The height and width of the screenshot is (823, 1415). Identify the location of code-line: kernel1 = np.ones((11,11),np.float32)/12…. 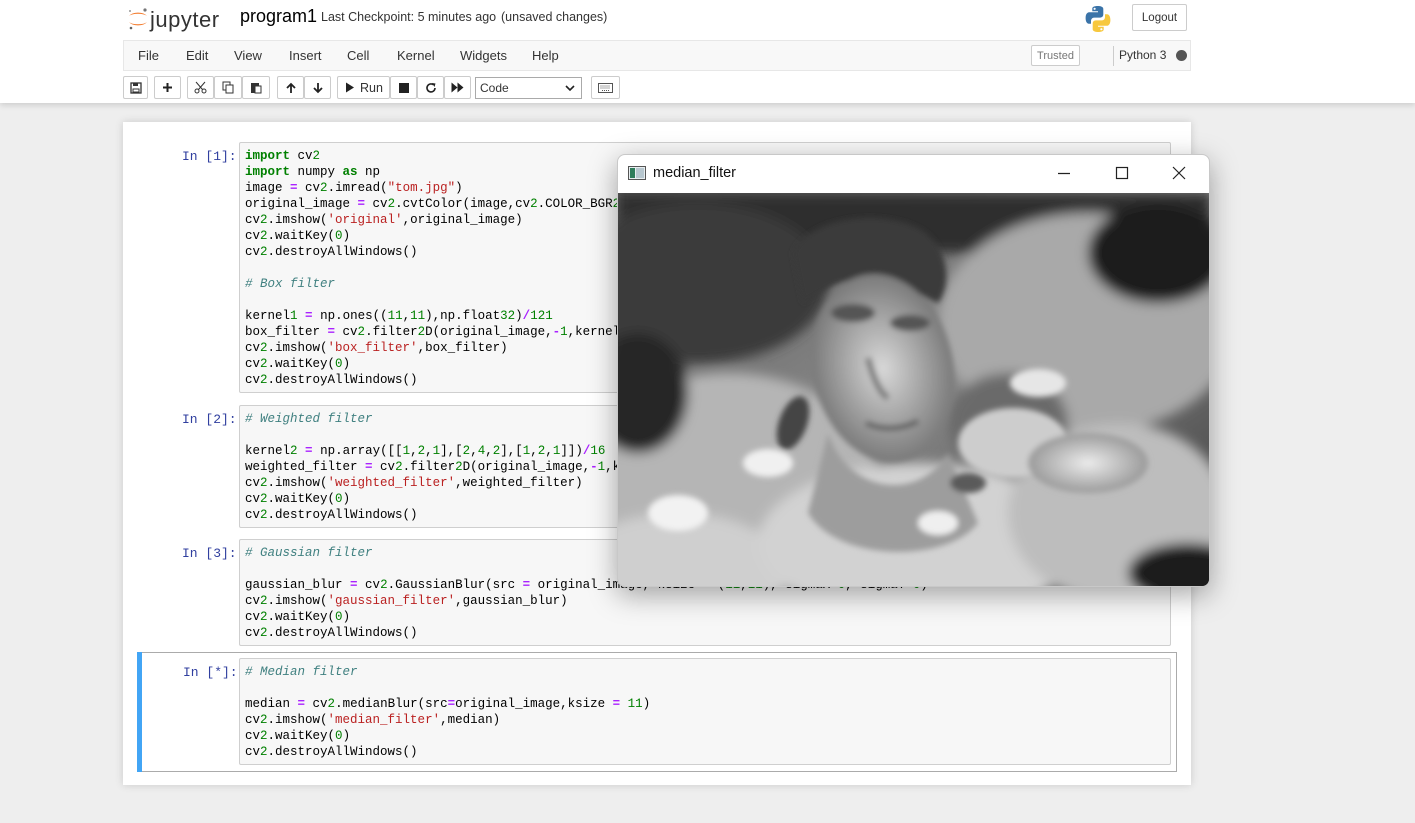
(399, 316).